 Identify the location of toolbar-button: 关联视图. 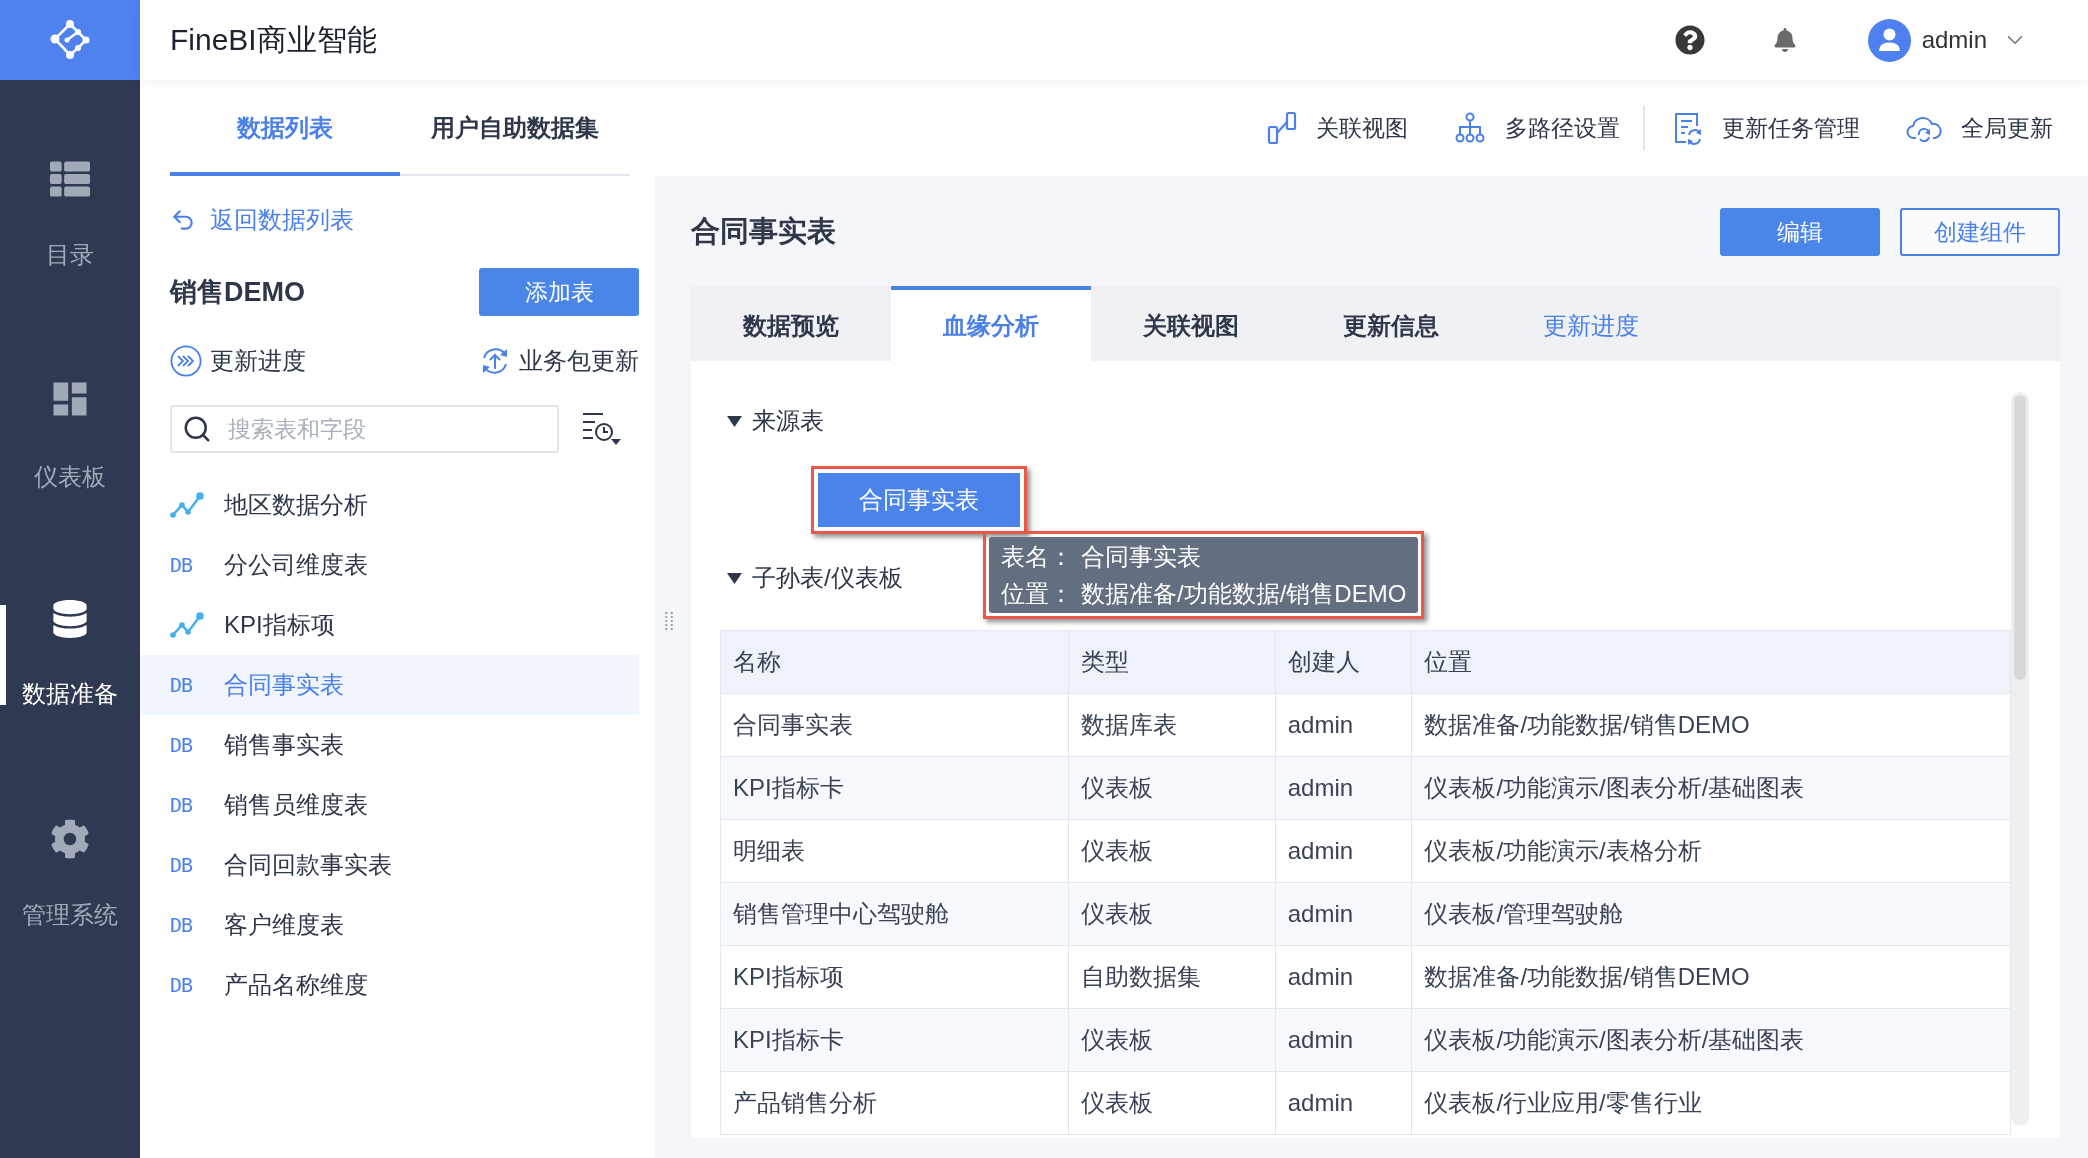
(1337, 128).